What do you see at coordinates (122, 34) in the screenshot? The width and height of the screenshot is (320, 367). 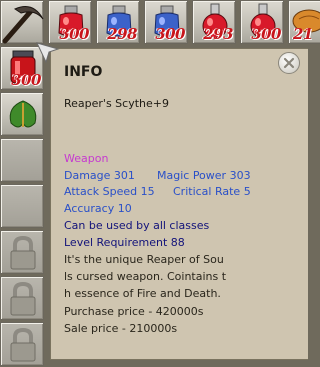 I see `hotbar-count: 298` at bounding box center [122, 34].